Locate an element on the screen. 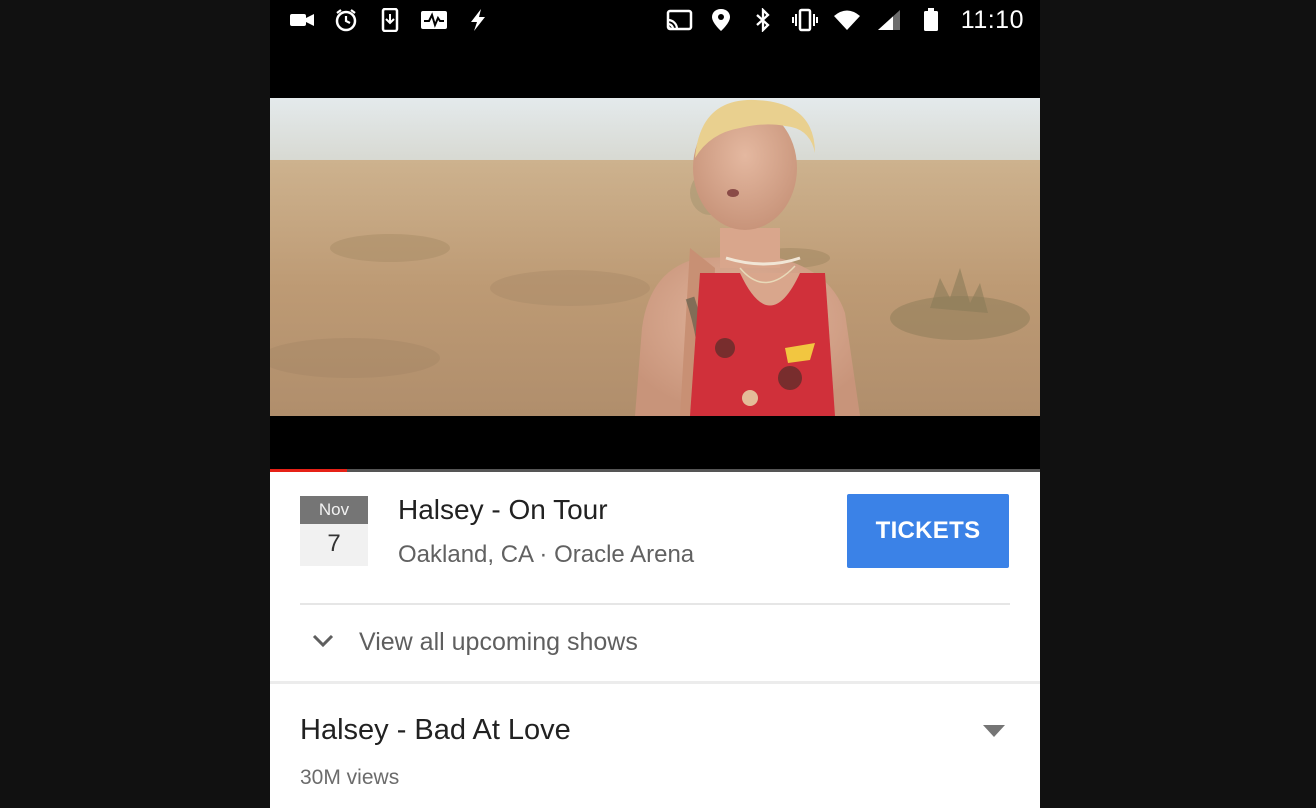  event-date-box: Nov 7 is located at coordinates (334, 531).